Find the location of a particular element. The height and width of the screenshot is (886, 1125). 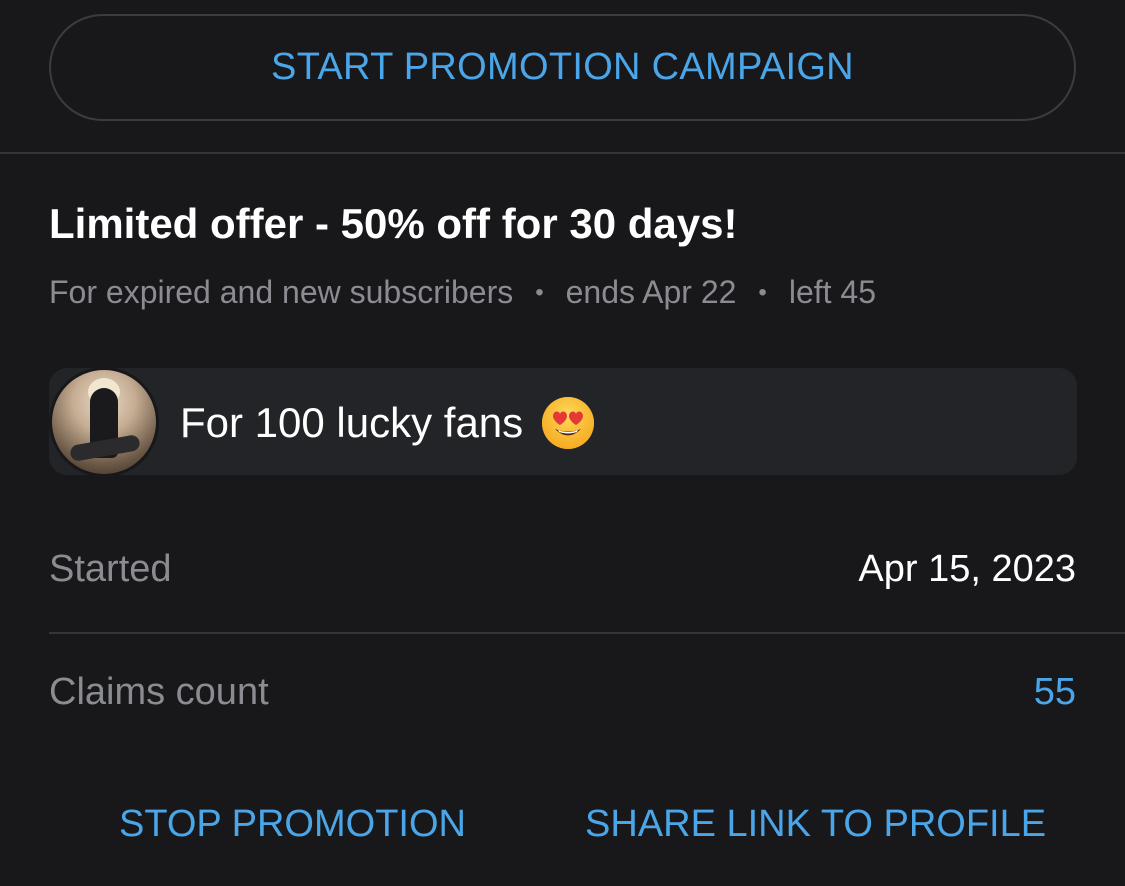

start-promotion-campaign-button: START PROMOTION CAMPAIGN is located at coordinates (562, 67).